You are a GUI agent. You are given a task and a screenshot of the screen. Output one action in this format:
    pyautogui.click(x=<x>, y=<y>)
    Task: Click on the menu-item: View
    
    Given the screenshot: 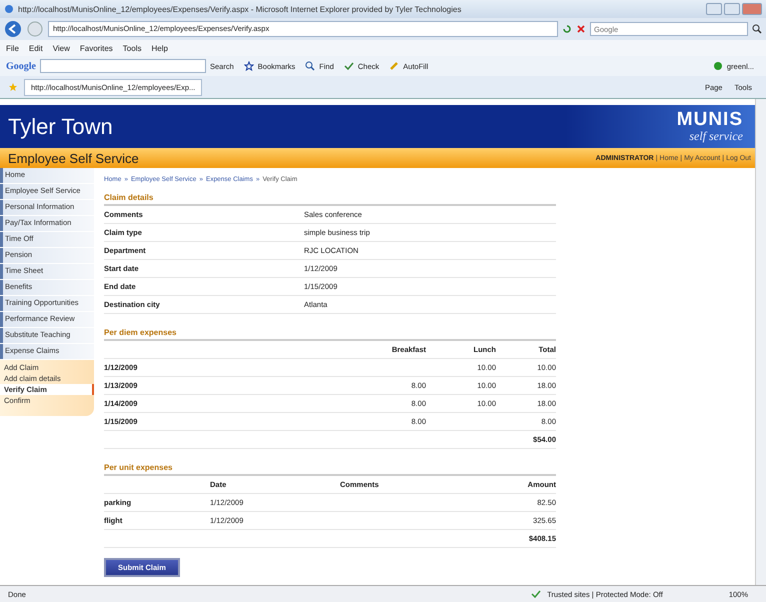 What is the action you would take?
    pyautogui.click(x=61, y=48)
    